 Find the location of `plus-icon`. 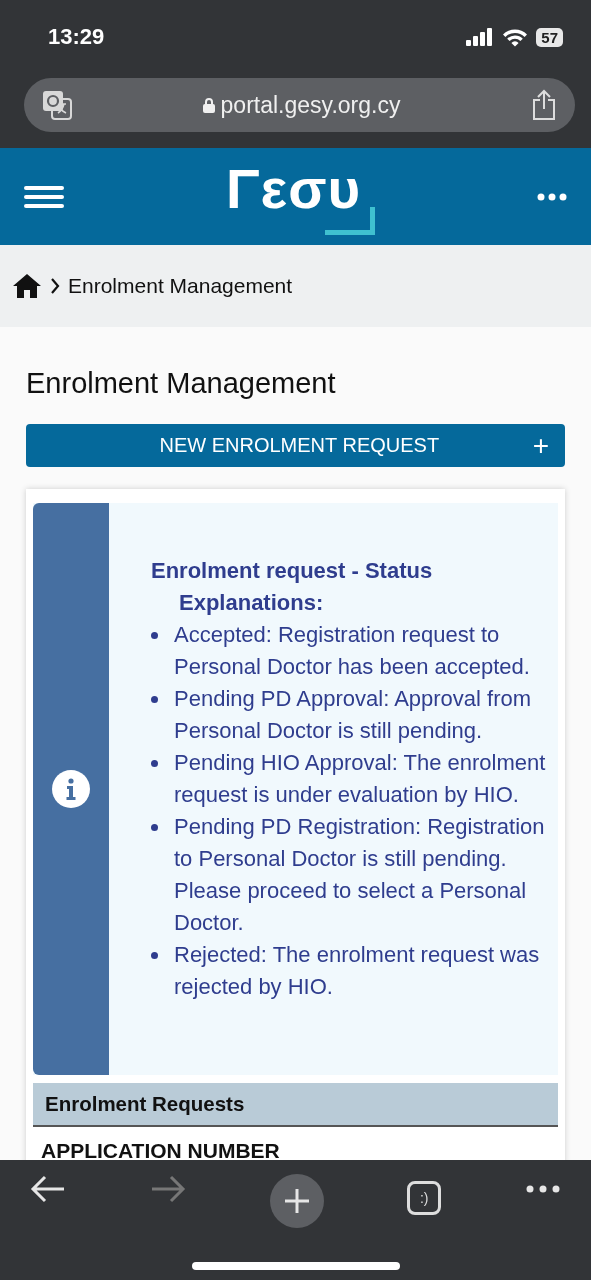

plus-icon is located at coordinates (296, 1201).